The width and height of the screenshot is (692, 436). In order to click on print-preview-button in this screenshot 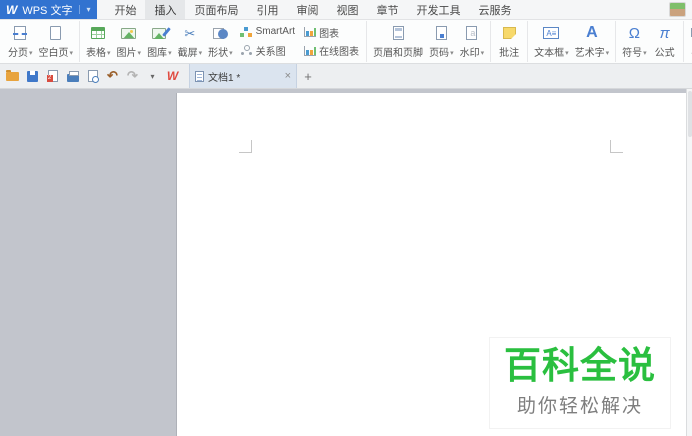, I will do `click(92, 76)`.